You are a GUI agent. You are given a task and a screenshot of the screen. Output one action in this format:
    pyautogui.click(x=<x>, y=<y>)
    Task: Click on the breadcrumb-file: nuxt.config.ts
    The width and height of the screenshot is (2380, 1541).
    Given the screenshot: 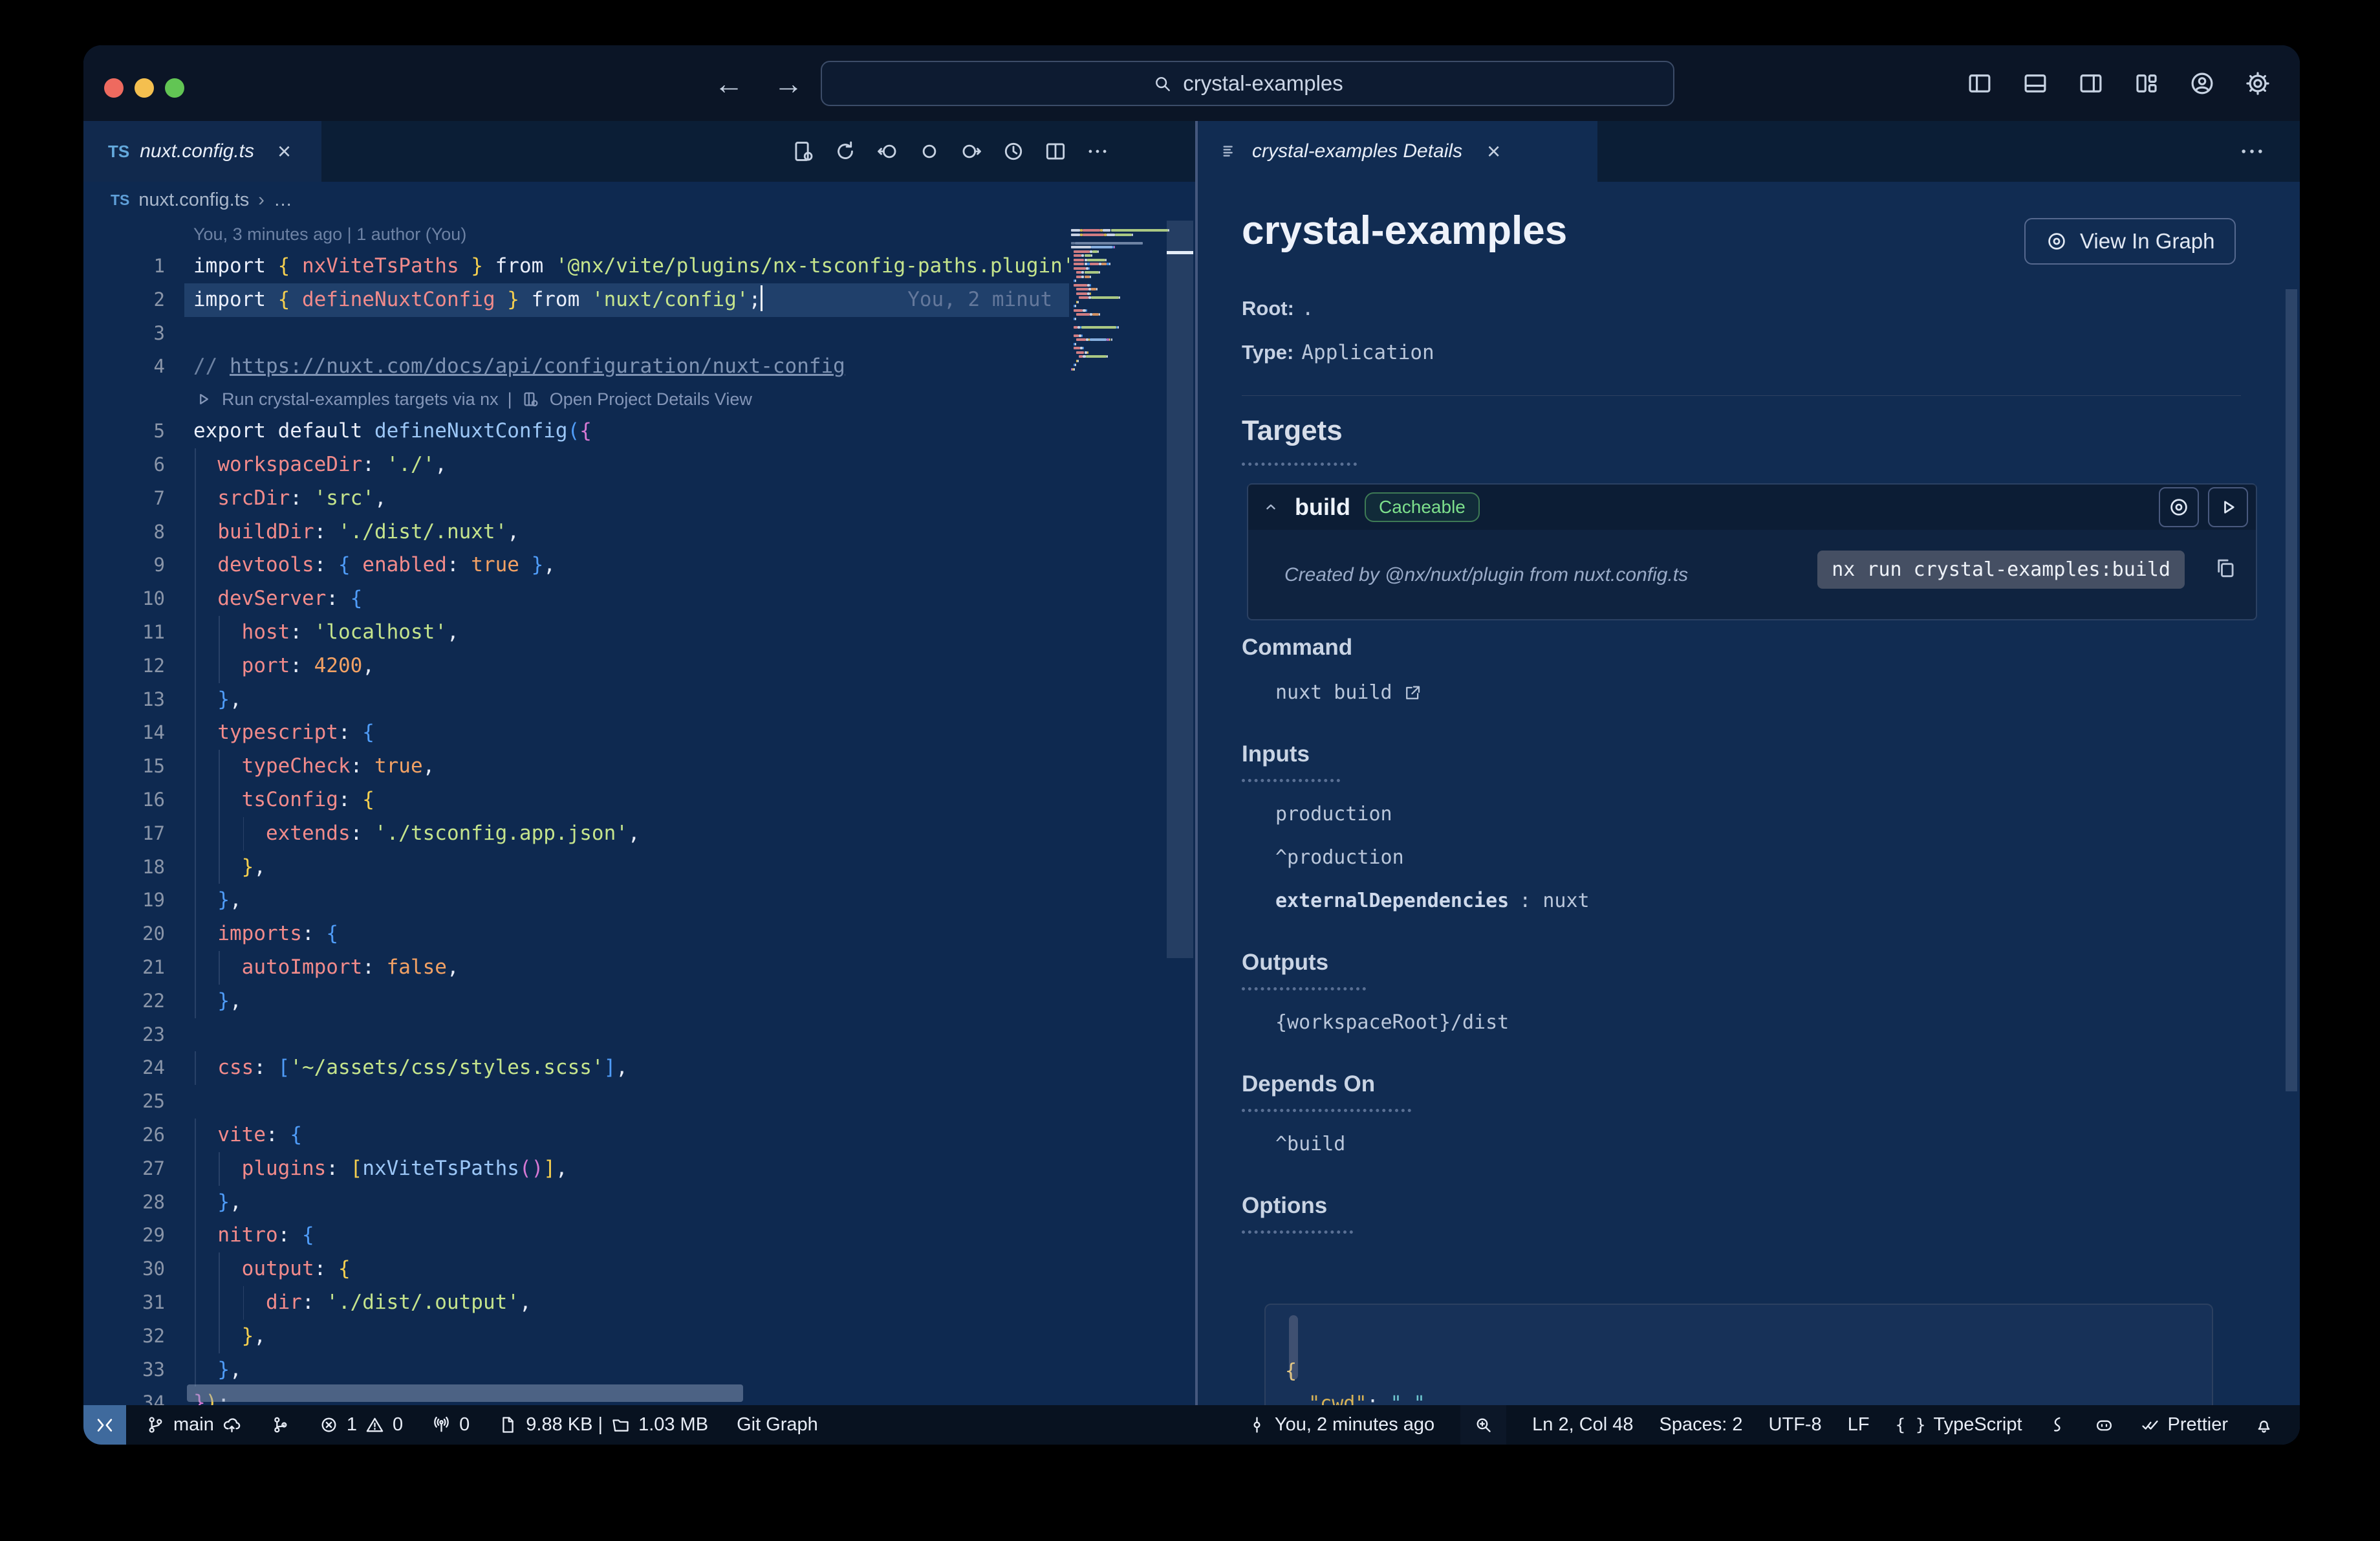 What is the action you would take?
    pyautogui.click(x=193, y=200)
    